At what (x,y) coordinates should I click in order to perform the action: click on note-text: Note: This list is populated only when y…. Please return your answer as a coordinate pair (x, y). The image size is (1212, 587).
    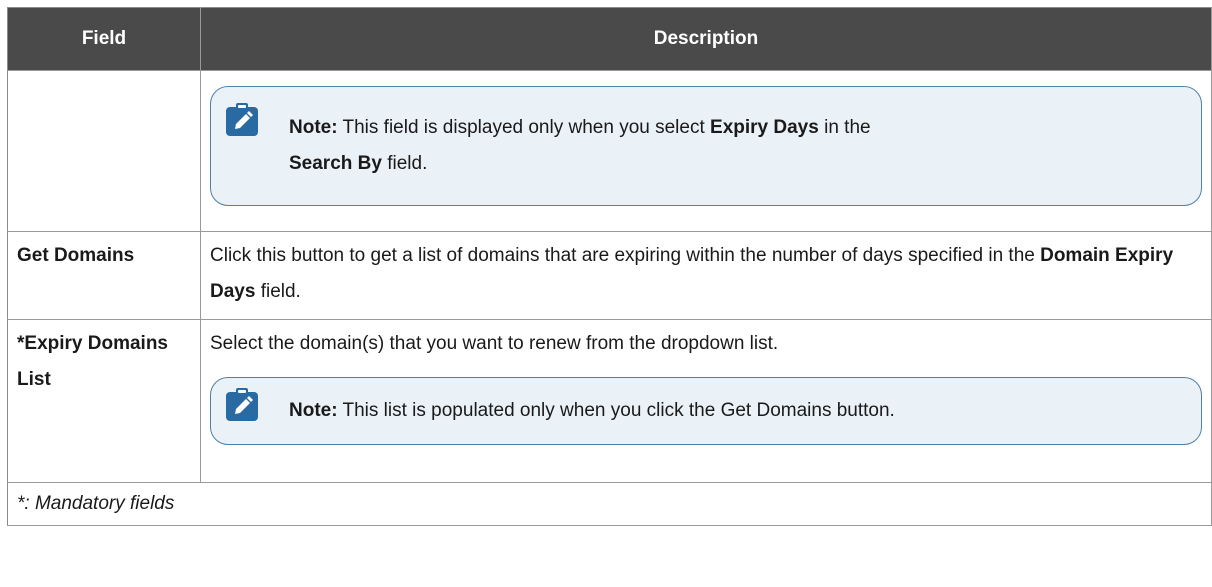
    Looking at the image, I should click on (592, 410).